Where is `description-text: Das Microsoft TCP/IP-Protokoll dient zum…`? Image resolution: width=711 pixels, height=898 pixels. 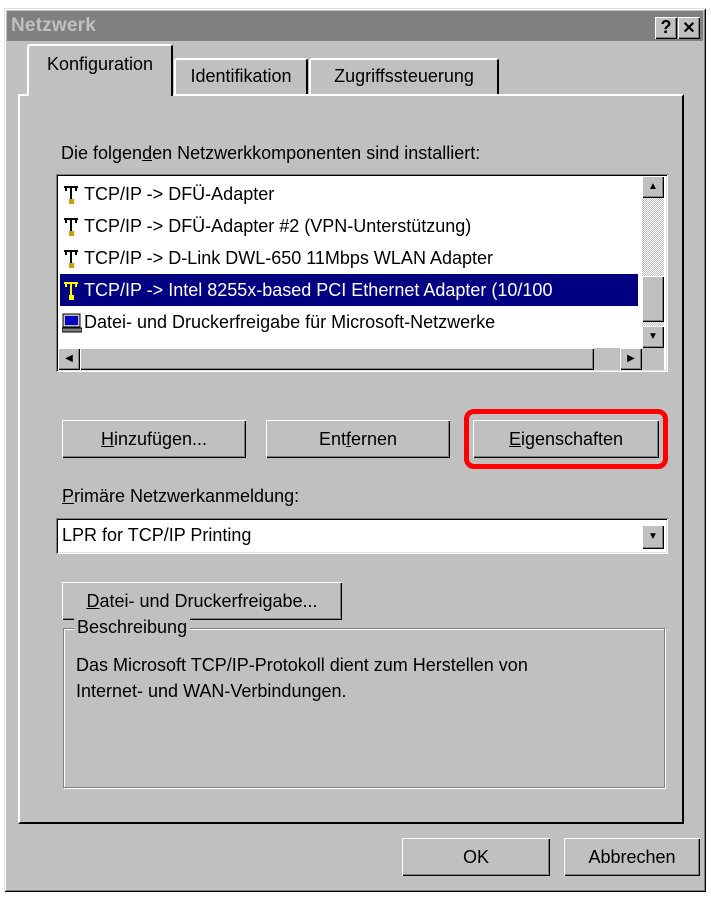 description-text: Das Microsoft TCP/IP-Protokoll dient zum… is located at coordinates (302, 678).